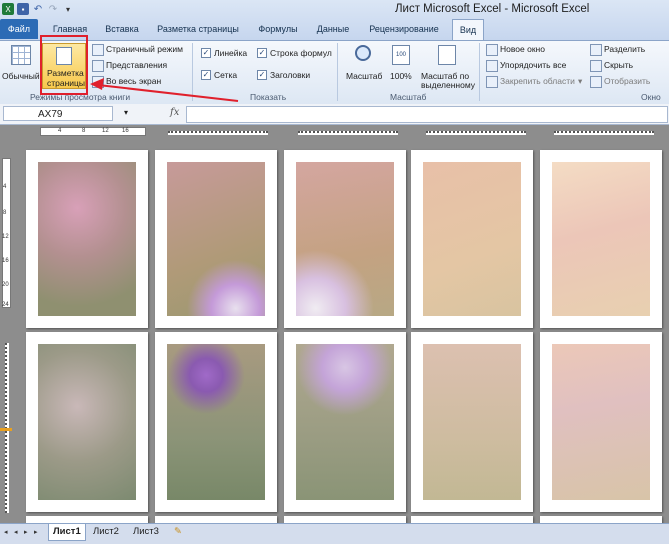 The width and height of the screenshot is (669, 544). I want to click on horizontal-ruler: 4 8 12 16, so click(341, 132).